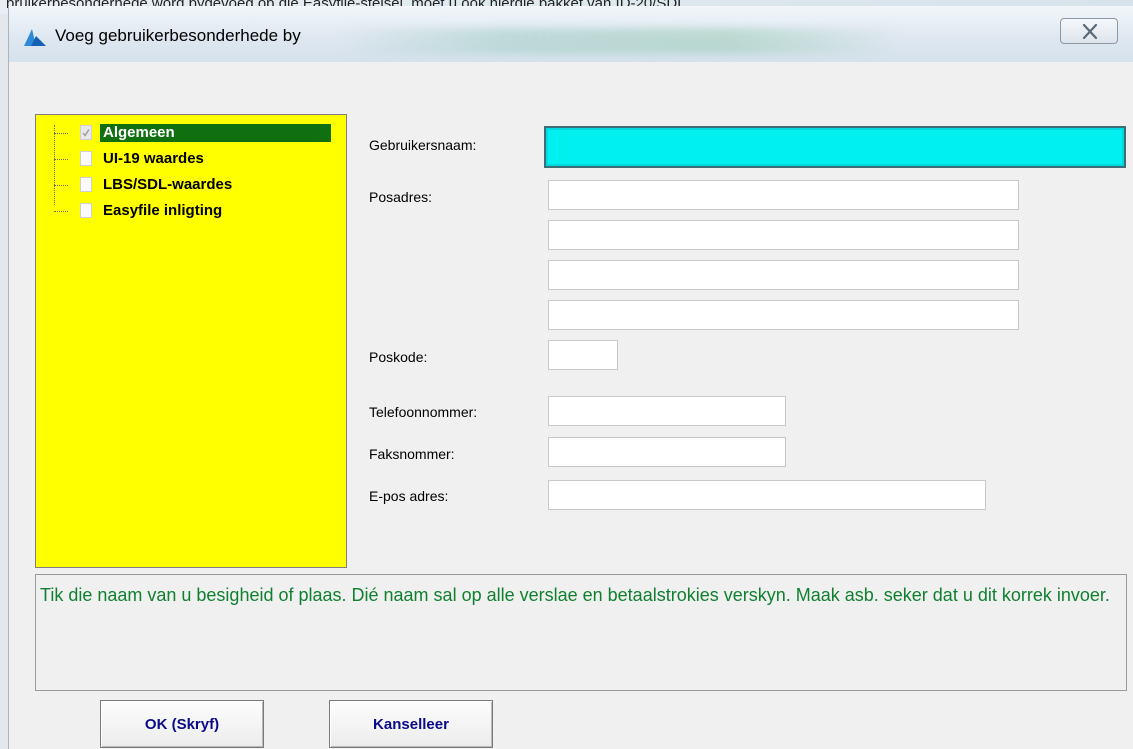  What do you see at coordinates (182, 724) in the screenshot?
I see `ok-write-button: OK (Skryf)` at bounding box center [182, 724].